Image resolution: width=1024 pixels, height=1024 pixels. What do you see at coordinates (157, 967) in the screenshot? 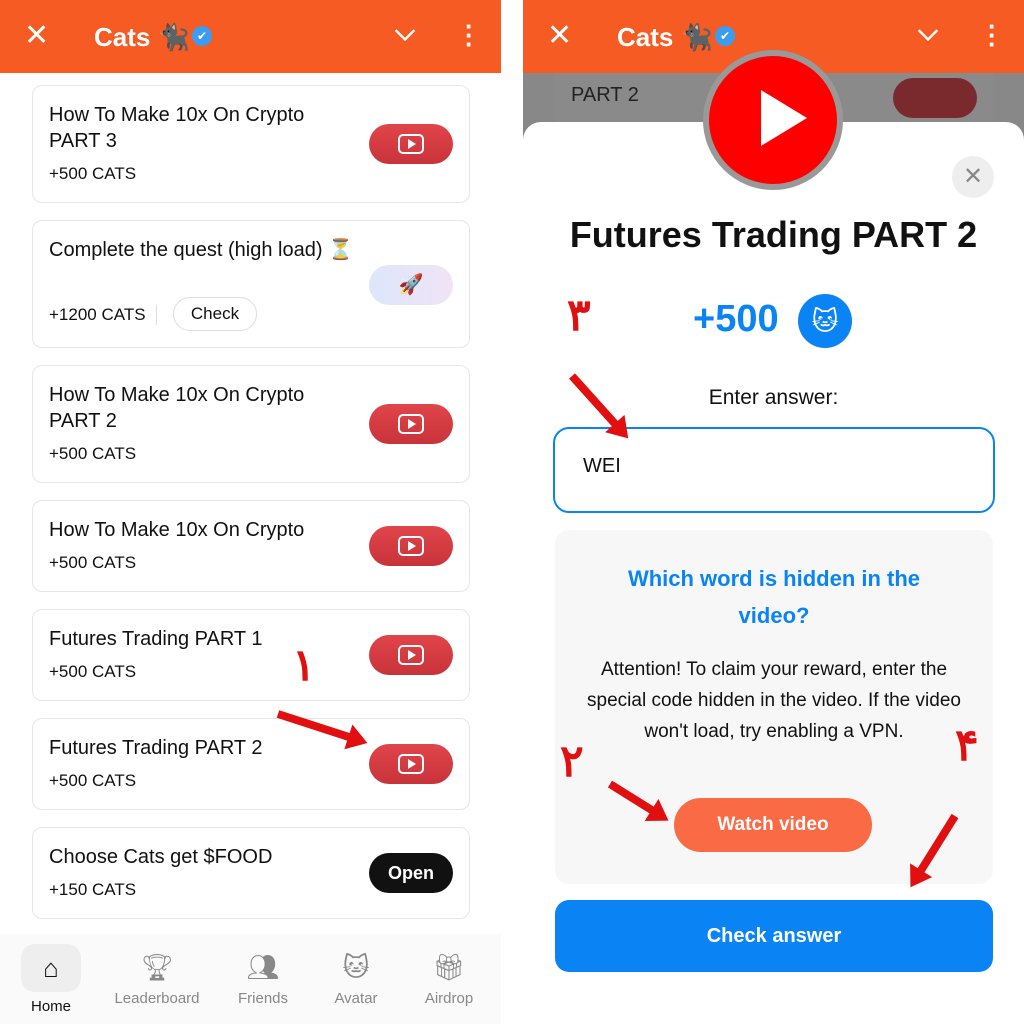
I see `trophy-icon: 🏆︎` at bounding box center [157, 967].